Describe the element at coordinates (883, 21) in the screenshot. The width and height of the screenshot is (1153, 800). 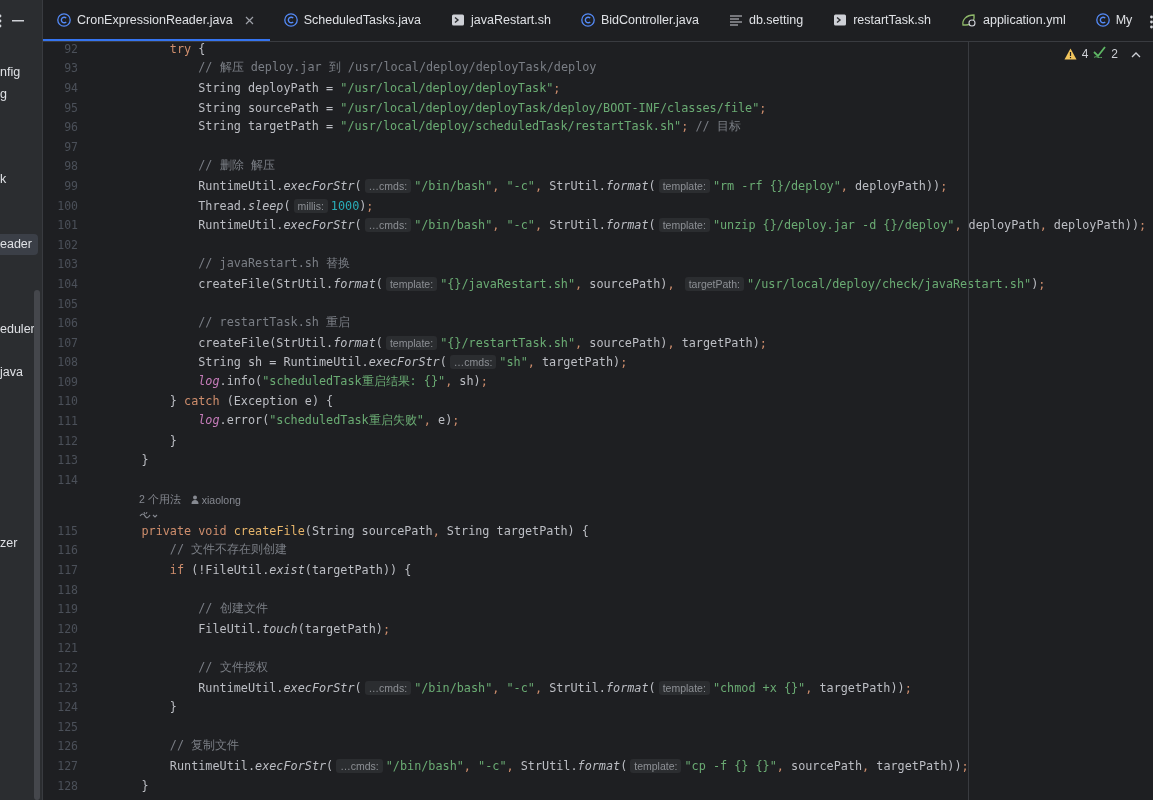
I see `editor-tab: restartTask.sh` at that location.